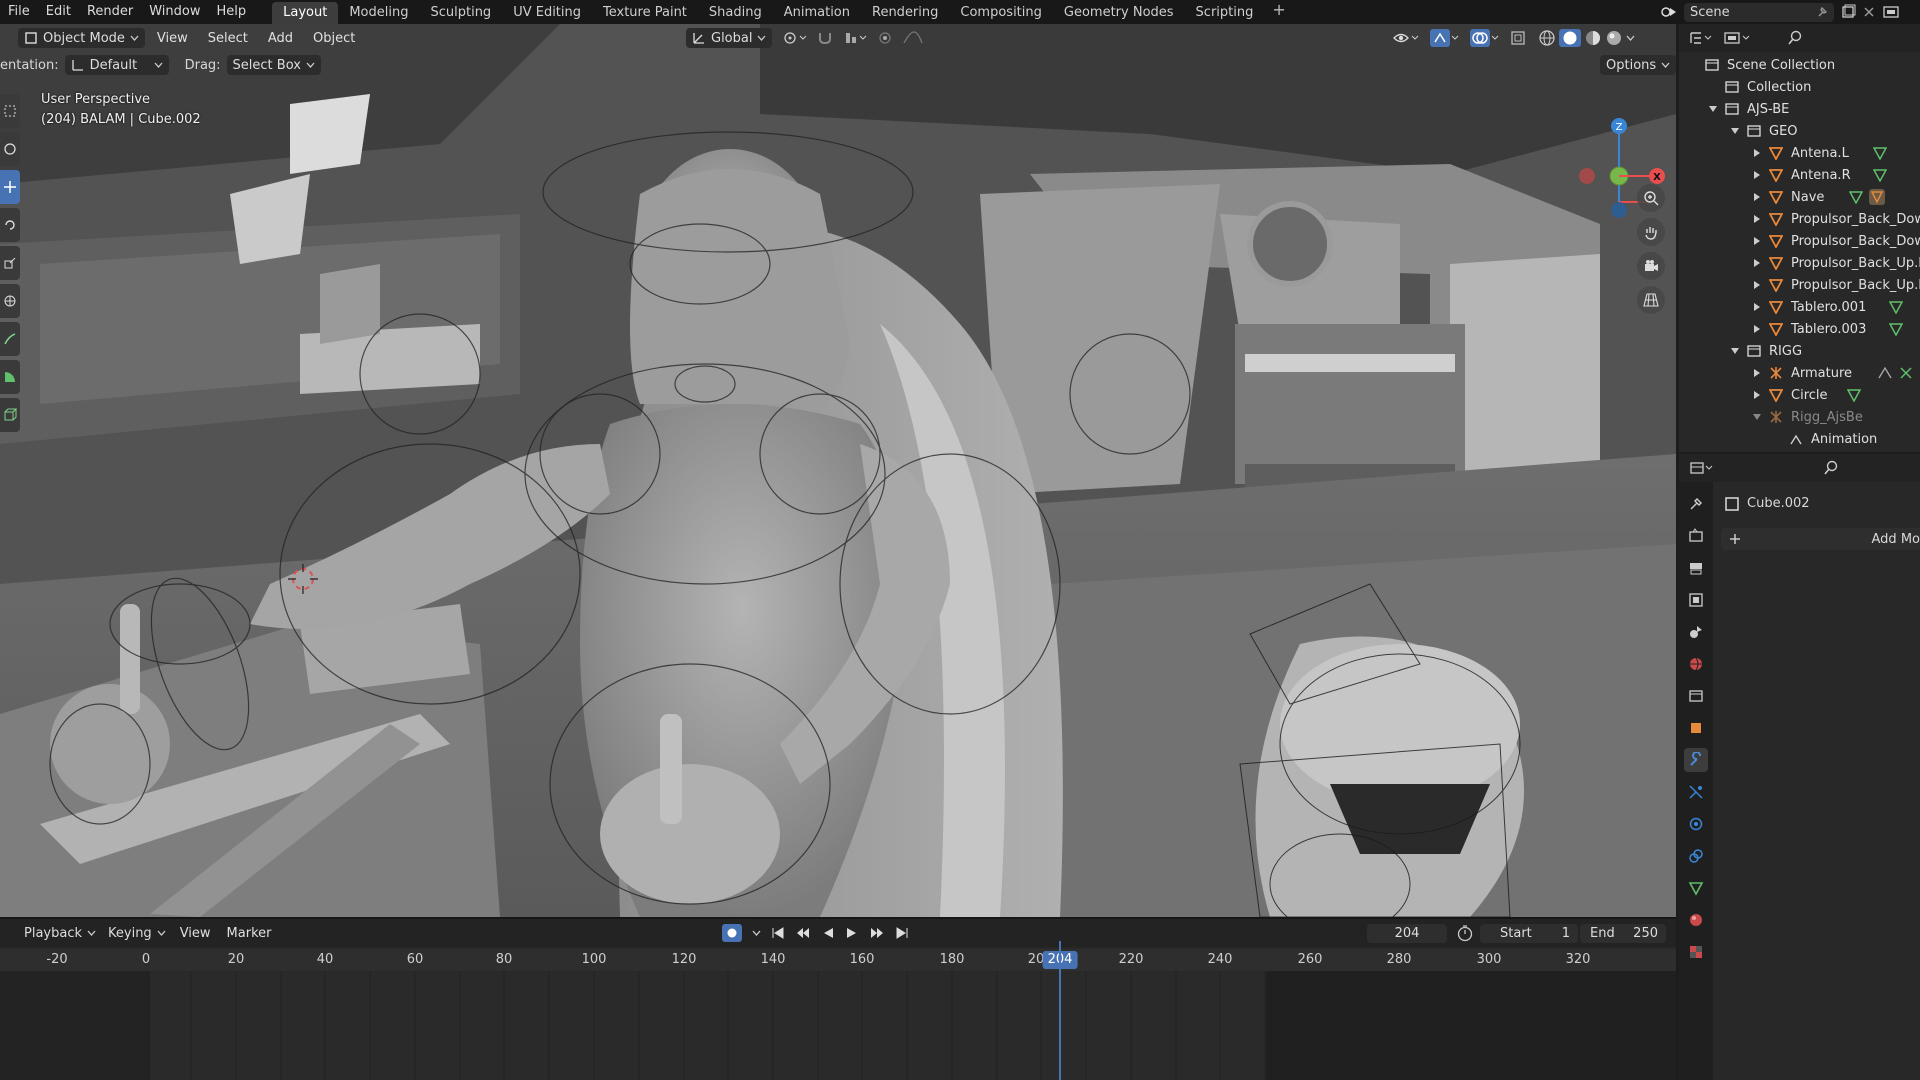 The width and height of the screenshot is (1920, 1080). Describe the element at coordinates (547, 13) in the screenshot. I see `tab-uv-editing: UV Editing` at that location.